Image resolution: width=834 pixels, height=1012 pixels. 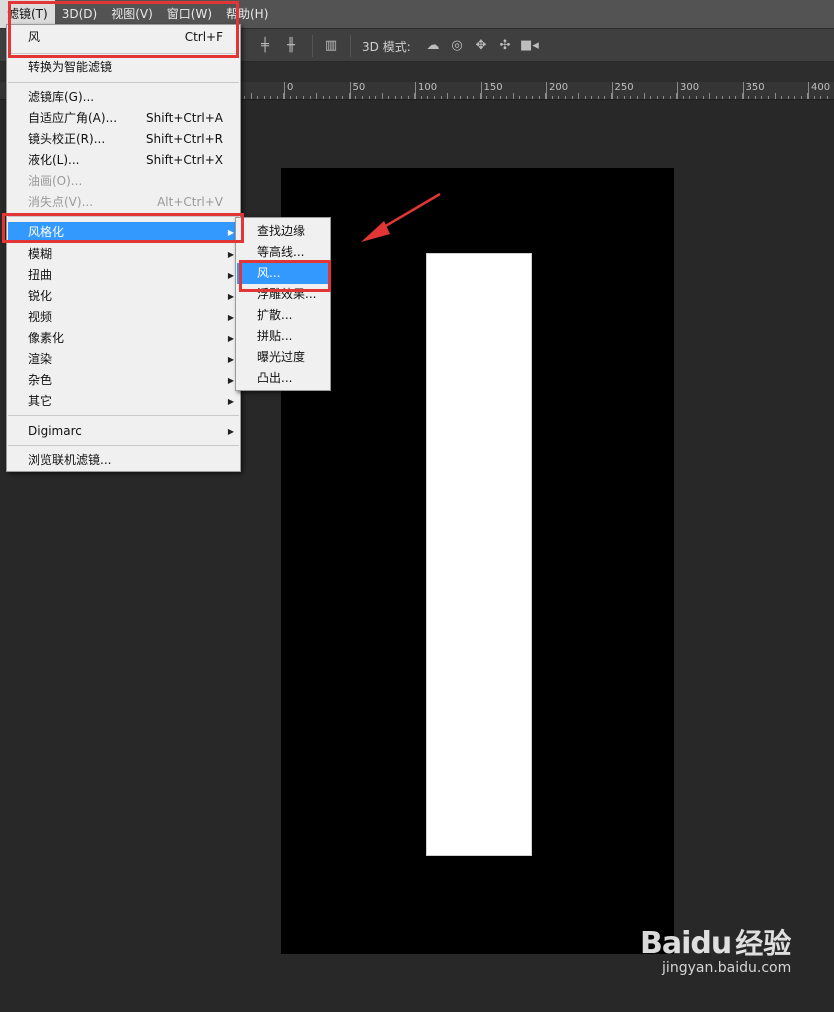 I want to click on menu-item-label: Digimarc, so click(x=55, y=431).